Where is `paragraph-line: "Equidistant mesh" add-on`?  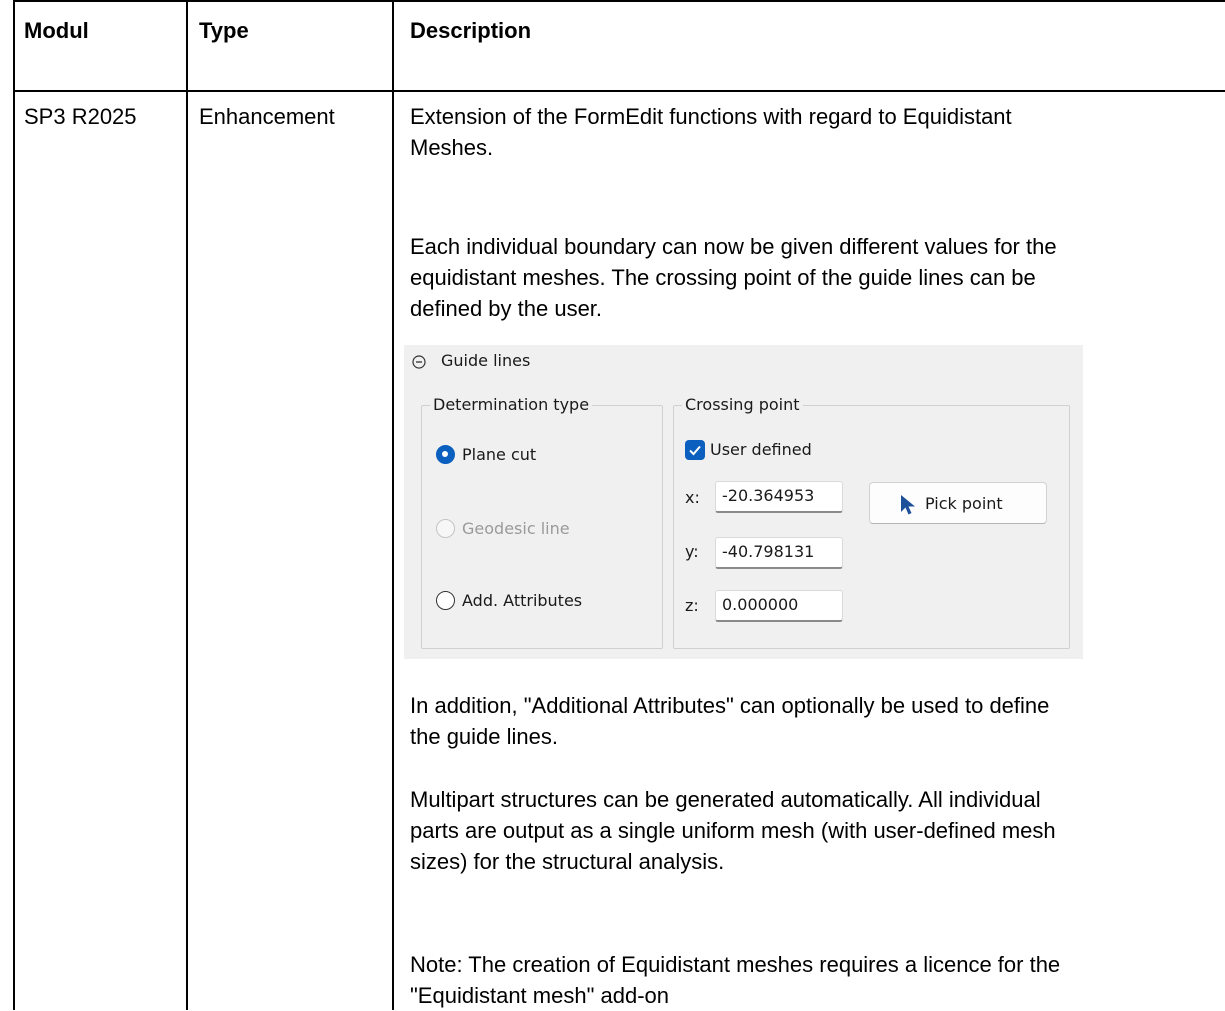
paragraph-line: "Equidistant mesh" add-on is located at coordinates (539, 995).